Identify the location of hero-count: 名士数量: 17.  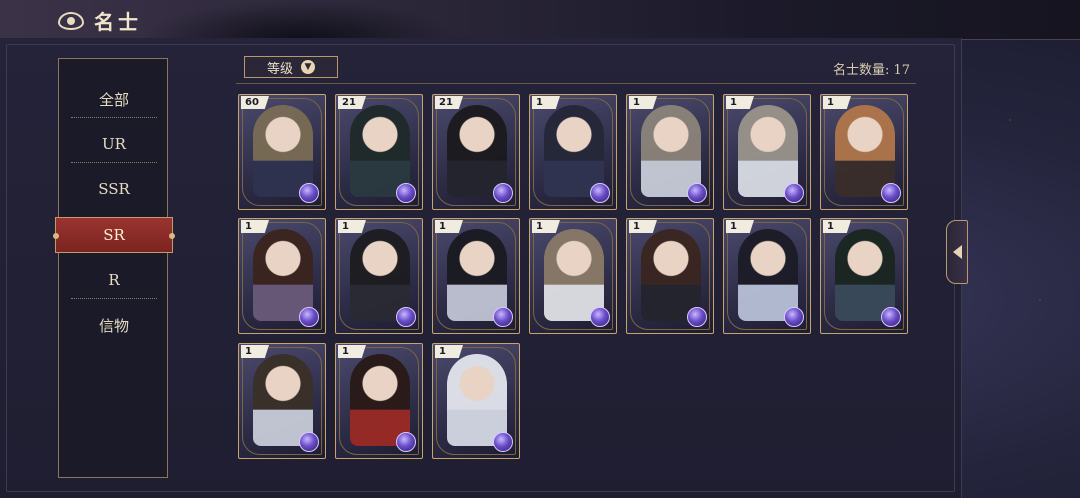
(871, 70).